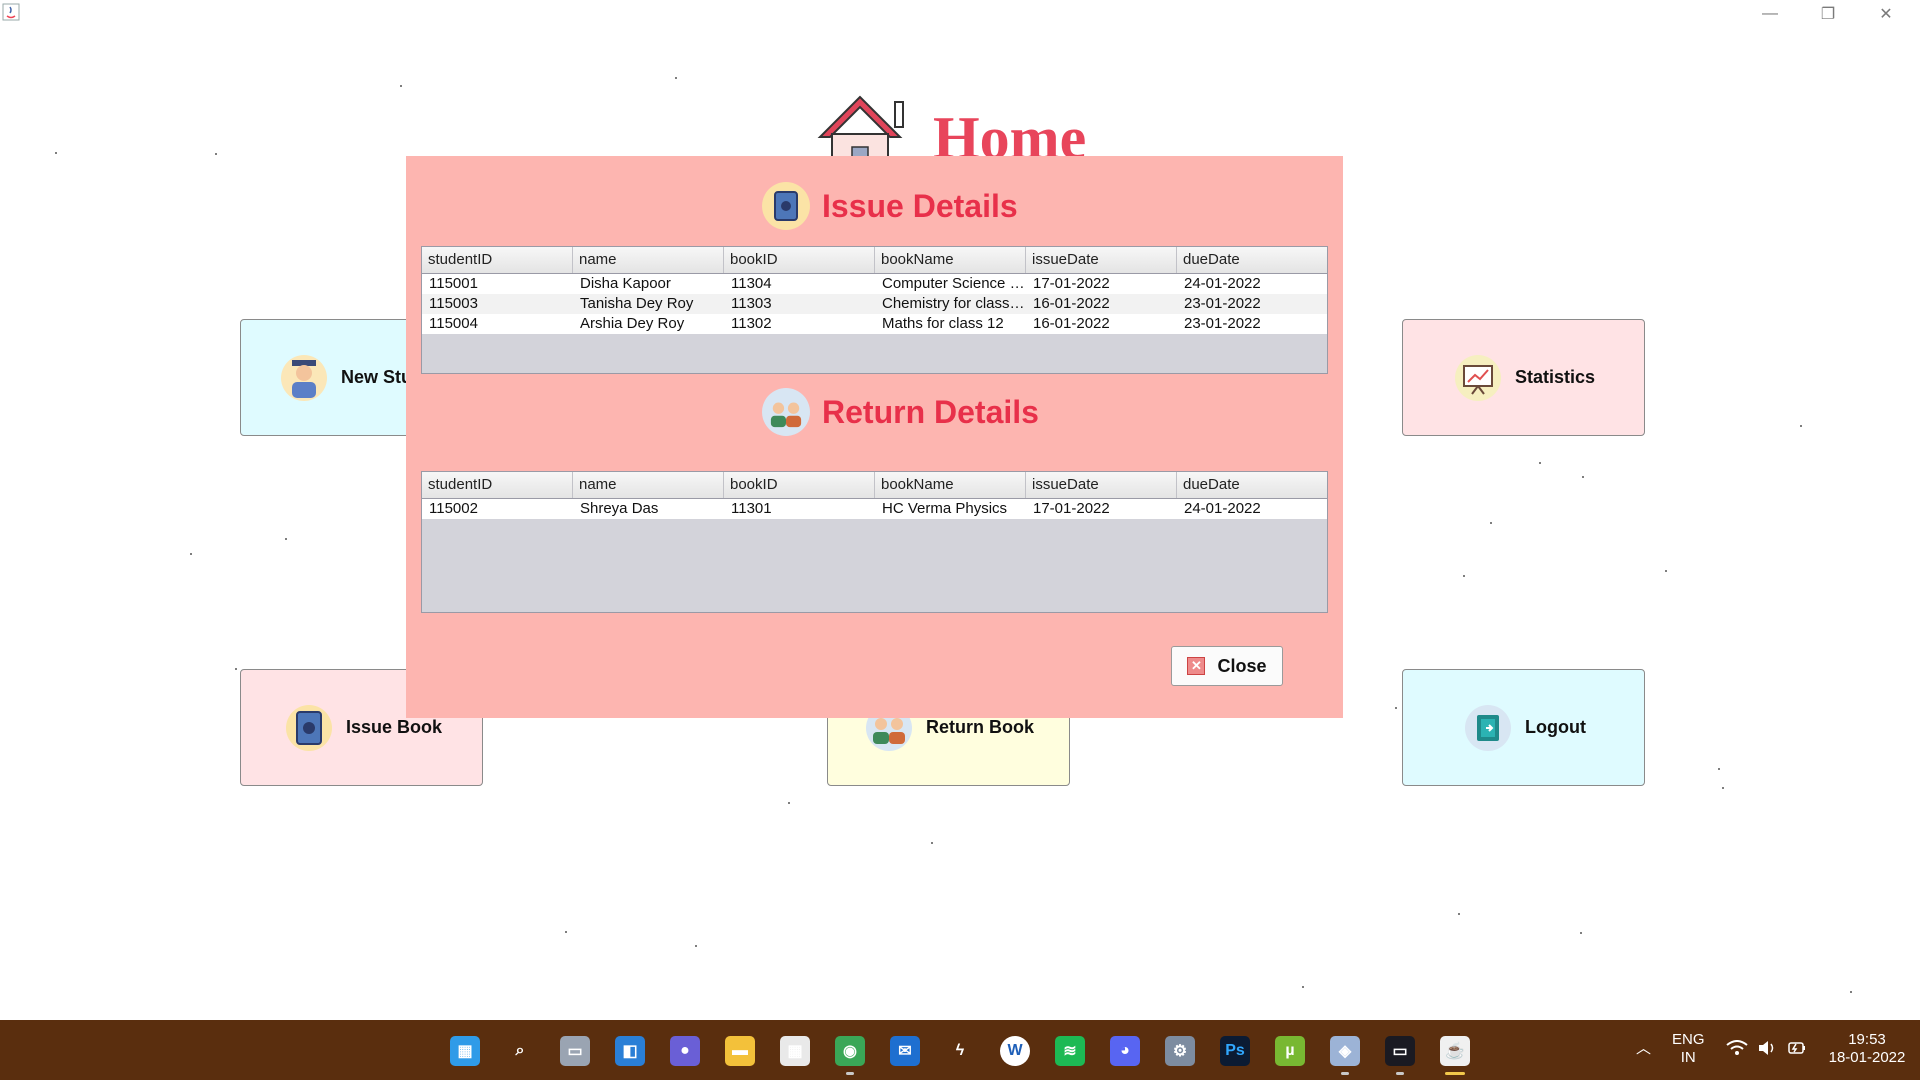  What do you see at coordinates (1455, 1051) in the screenshot?
I see `java-app-icon: ☕` at bounding box center [1455, 1051].